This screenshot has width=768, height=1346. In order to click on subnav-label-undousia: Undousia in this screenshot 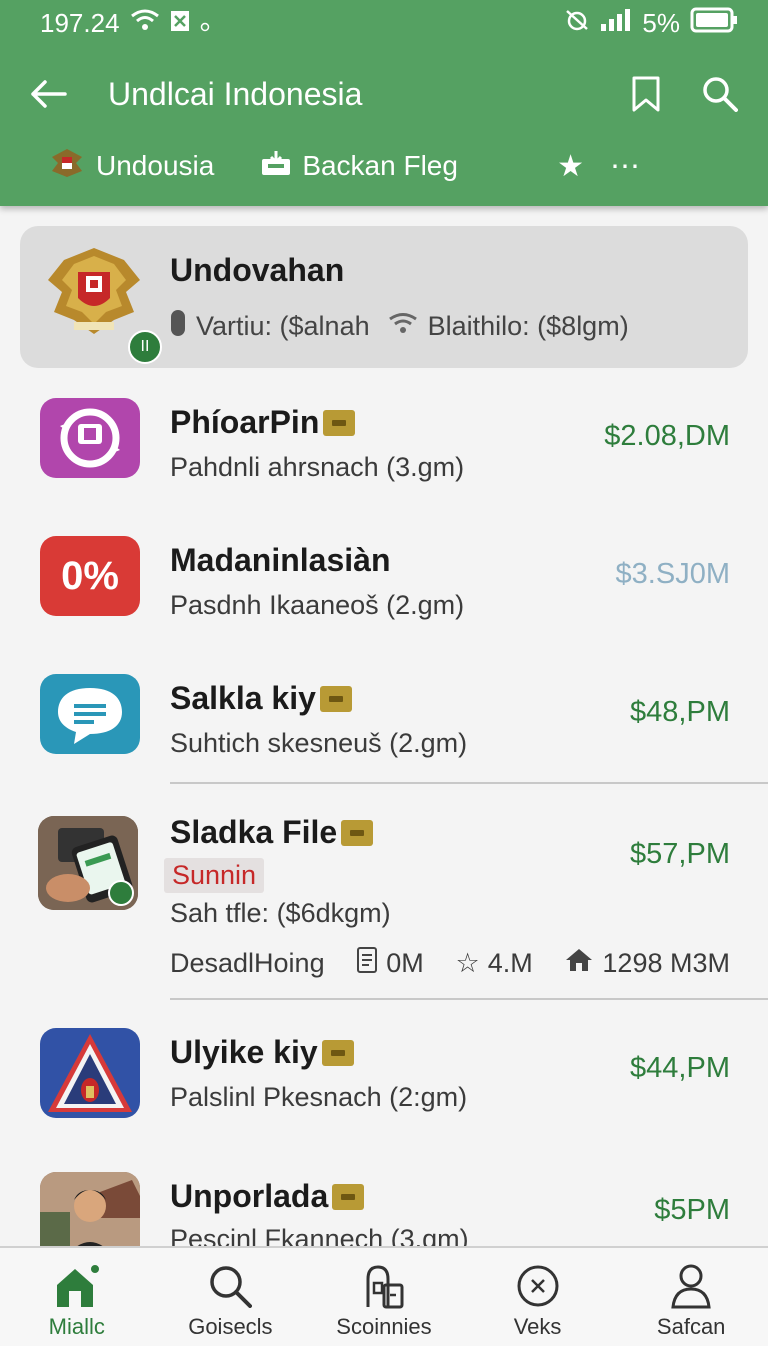, I will do `click(155, 165)`.